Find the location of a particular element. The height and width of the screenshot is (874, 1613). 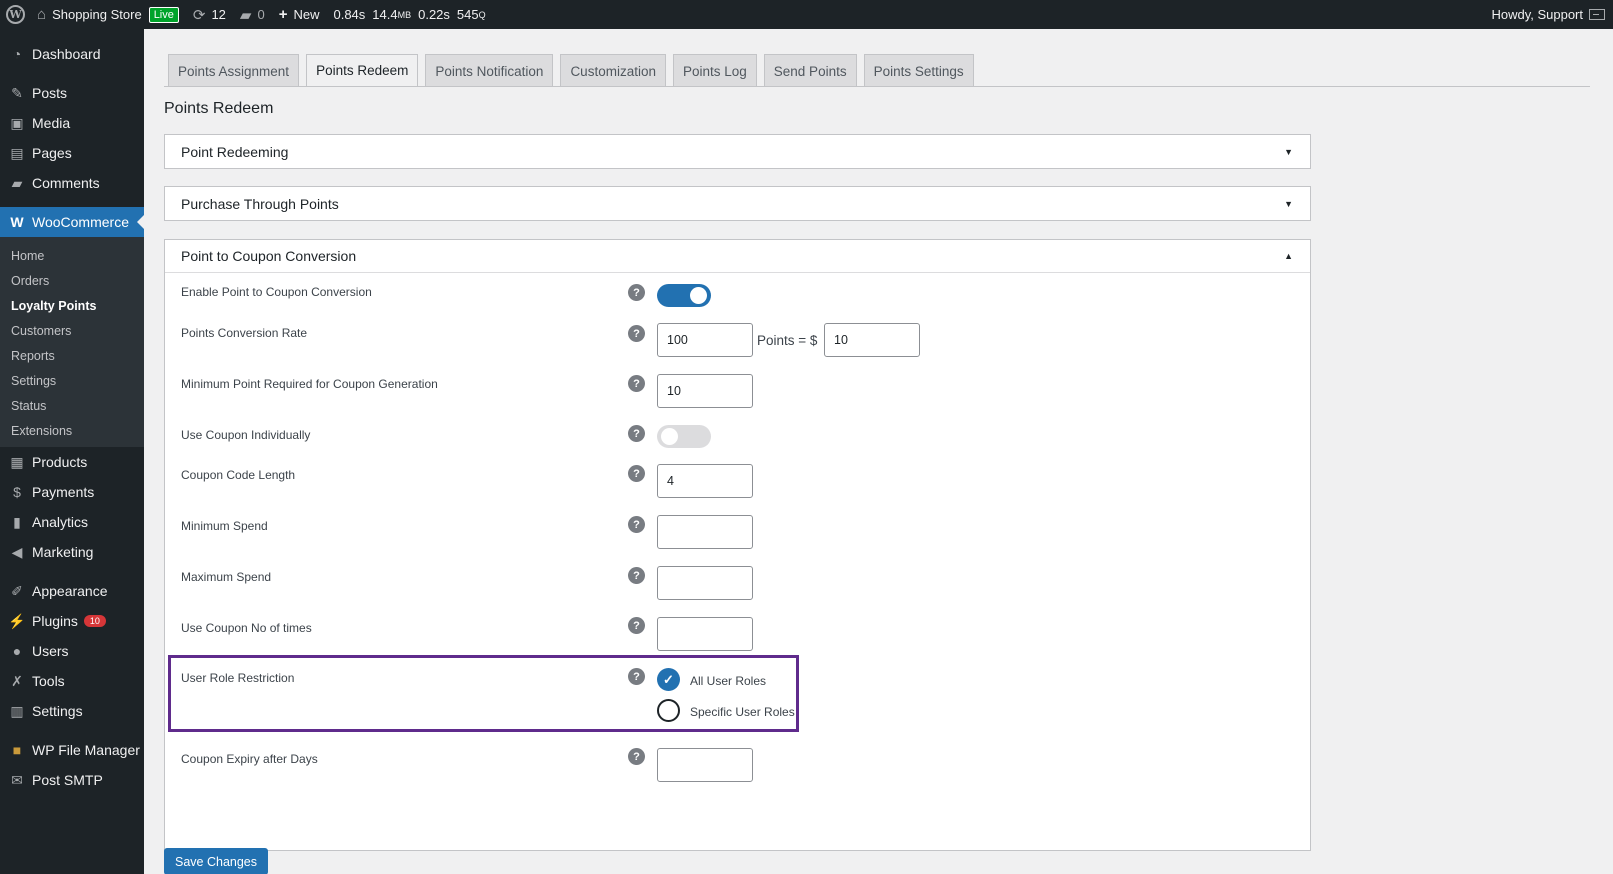

sidebar-item-analytics: ▮ Analytics is located at coordinates (72, 522).